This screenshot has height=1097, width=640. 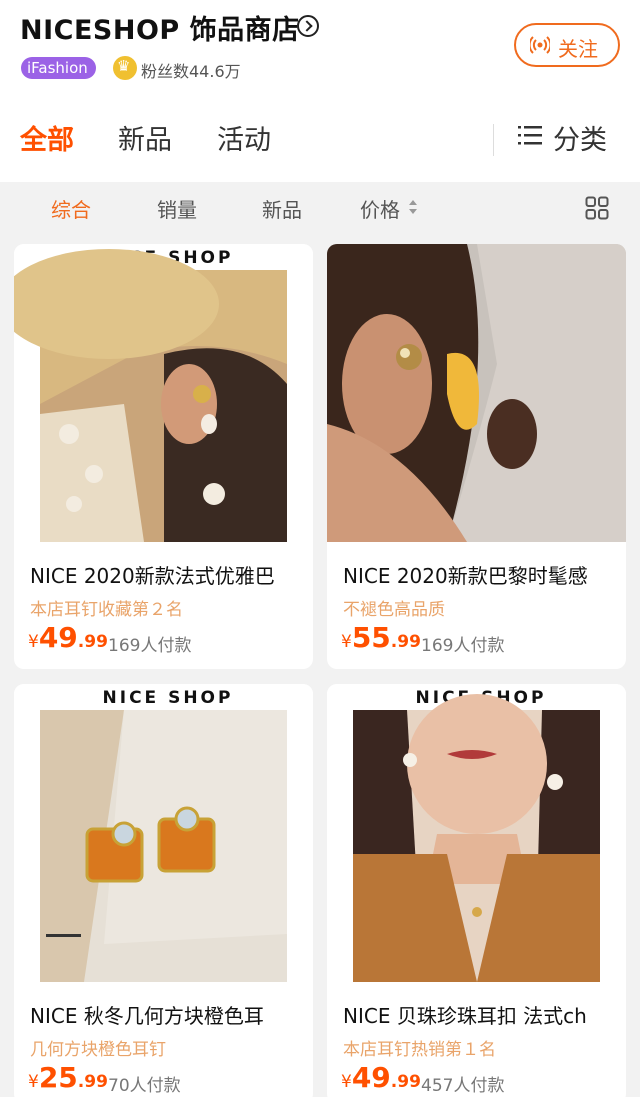 I want to click on tab-all: 全部, so click(x=47, y=137).